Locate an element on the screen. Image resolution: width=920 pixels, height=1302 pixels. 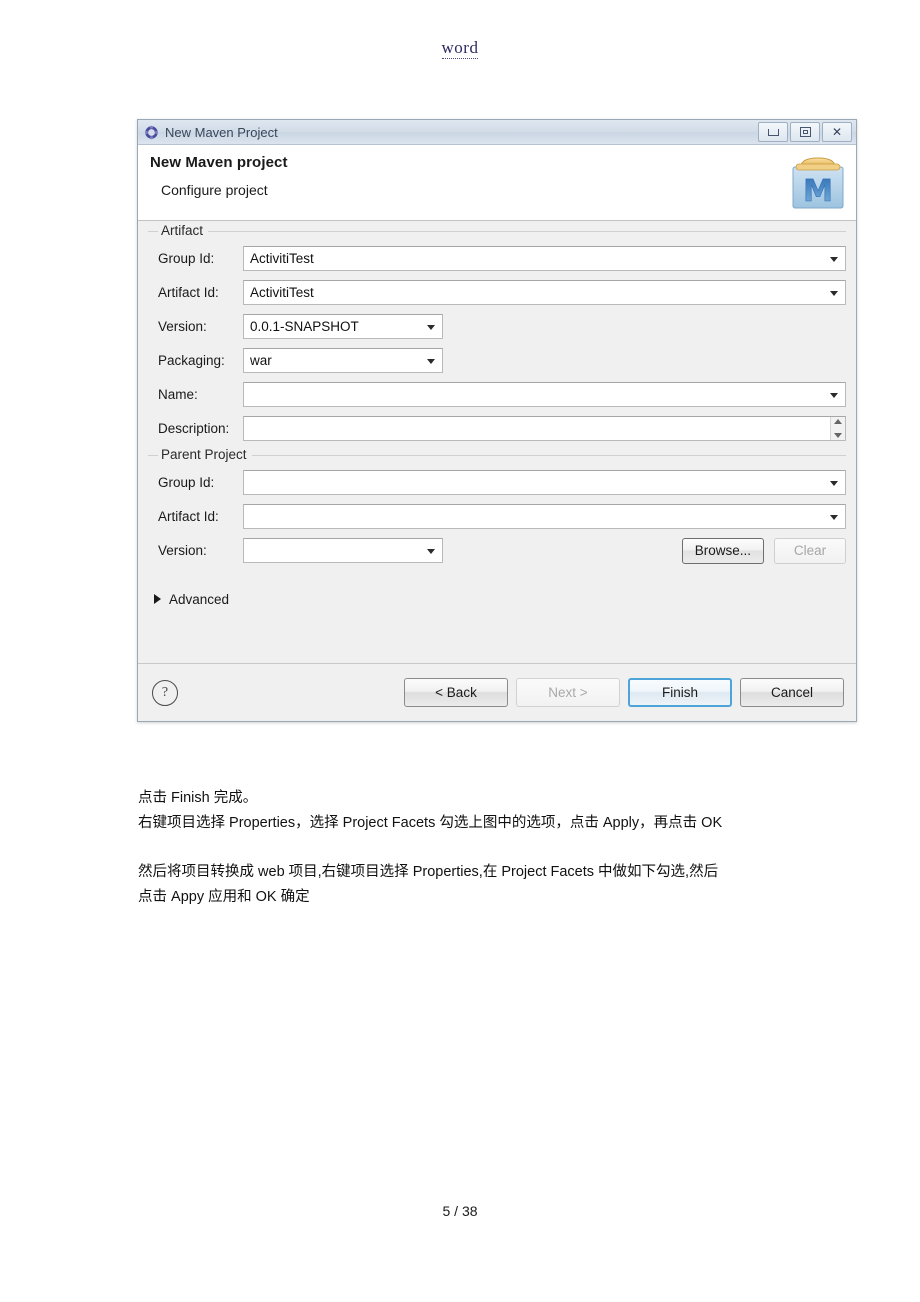
dialog-titlebar: New Maven Project ✕ is located at coordinates (497, 132).